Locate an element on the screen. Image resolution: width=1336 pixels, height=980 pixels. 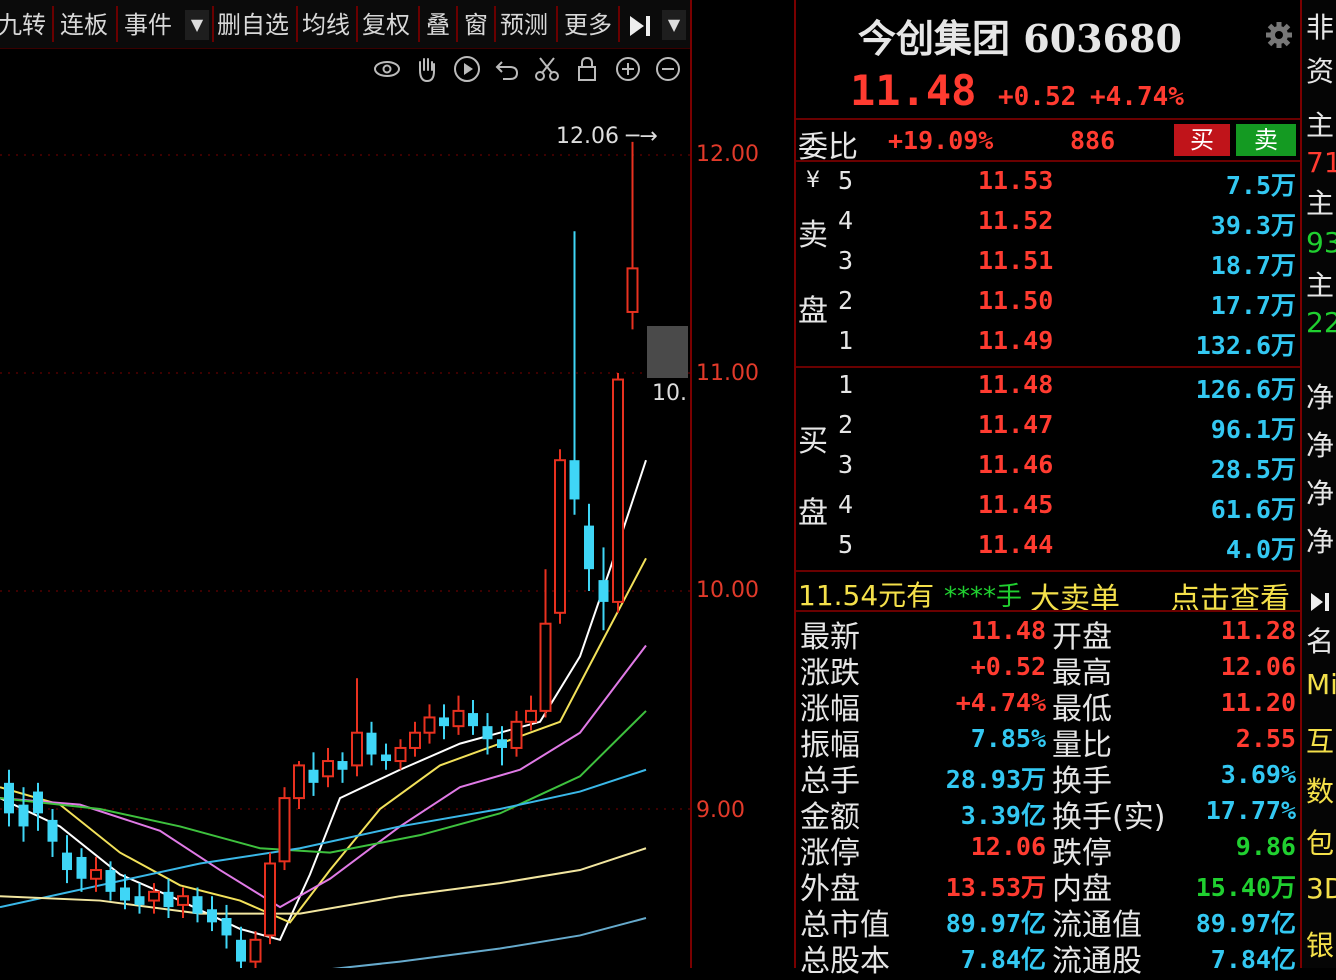
currency-symbol: ¥ is located at coordinates (813, 180).